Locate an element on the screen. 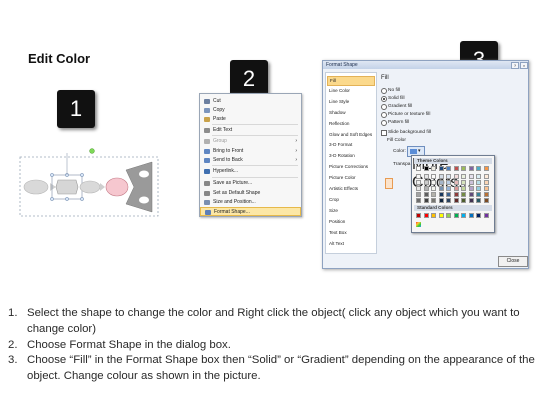 The image size is (560, 420). transparency-slider-thumb is located at coordinates (389, 183).